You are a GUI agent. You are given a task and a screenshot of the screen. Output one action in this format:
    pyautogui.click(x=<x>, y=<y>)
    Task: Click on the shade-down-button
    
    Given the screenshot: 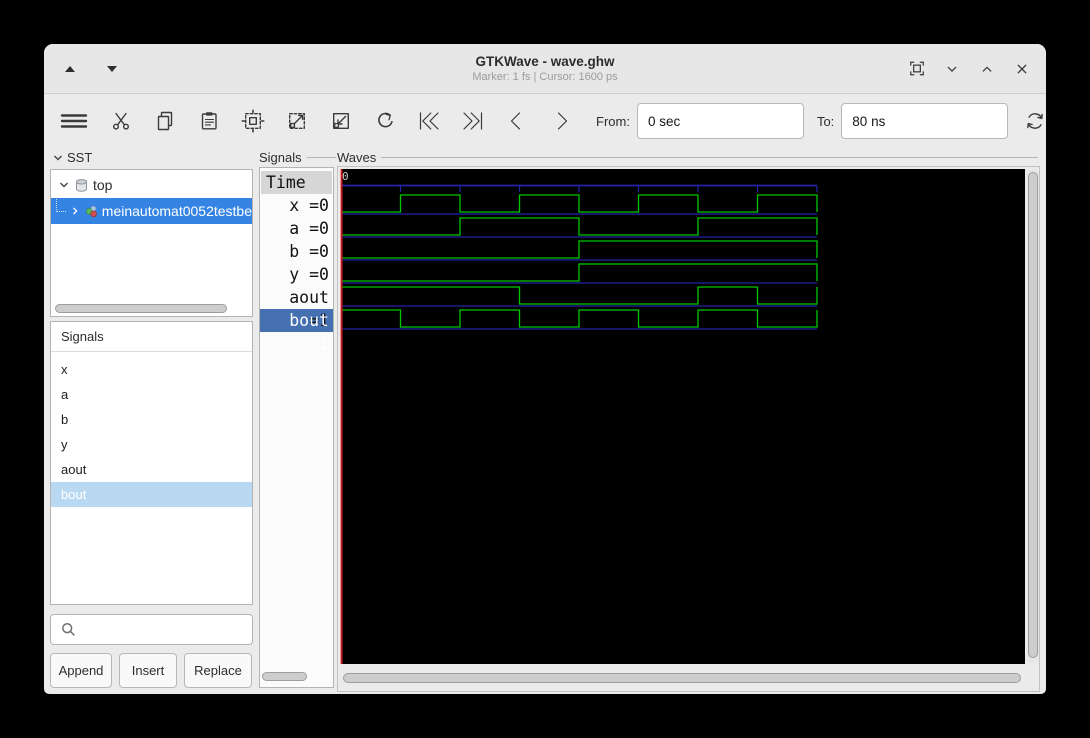 What is the action you would take?
    pyautogui.click(x=112, y=69)
    